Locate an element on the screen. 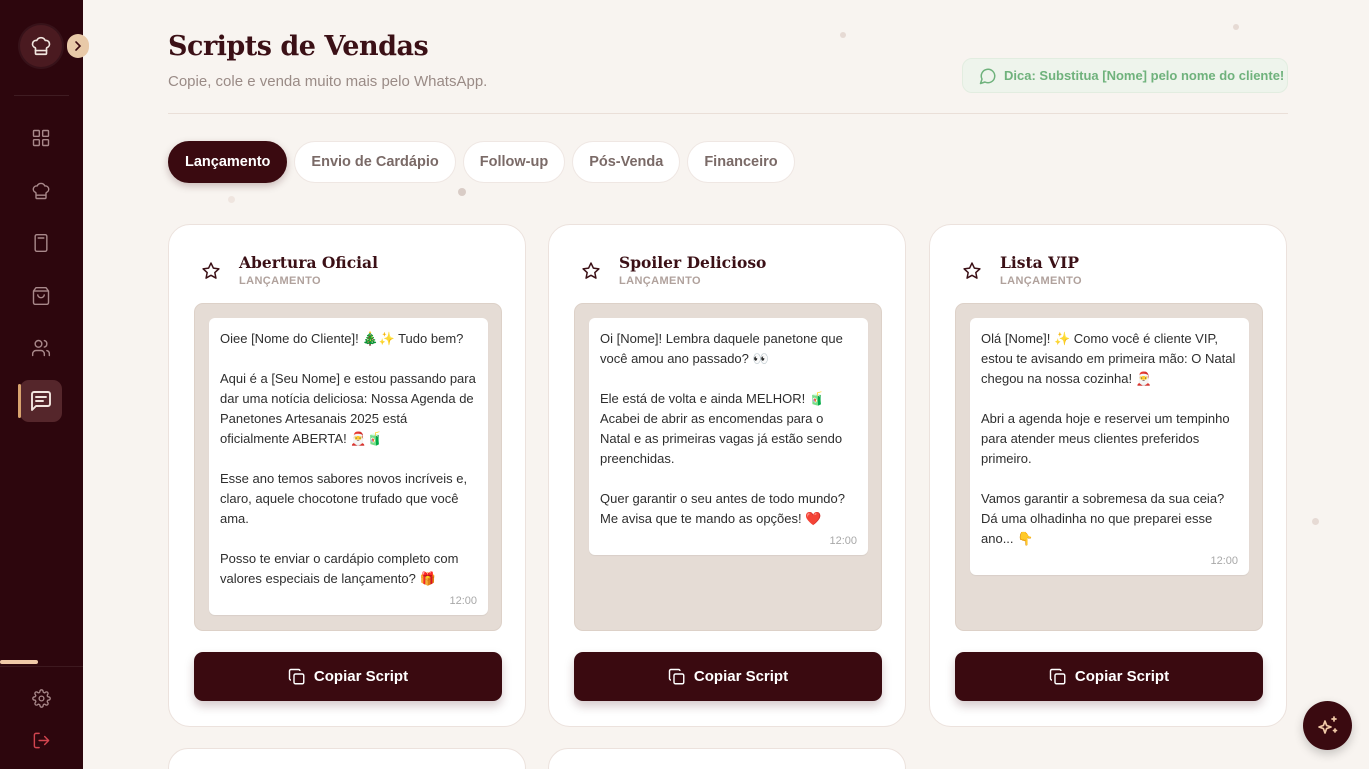 The image size is (1369, 769). card-title: Spoiler Delicioso is located at coordinates (693, 262).